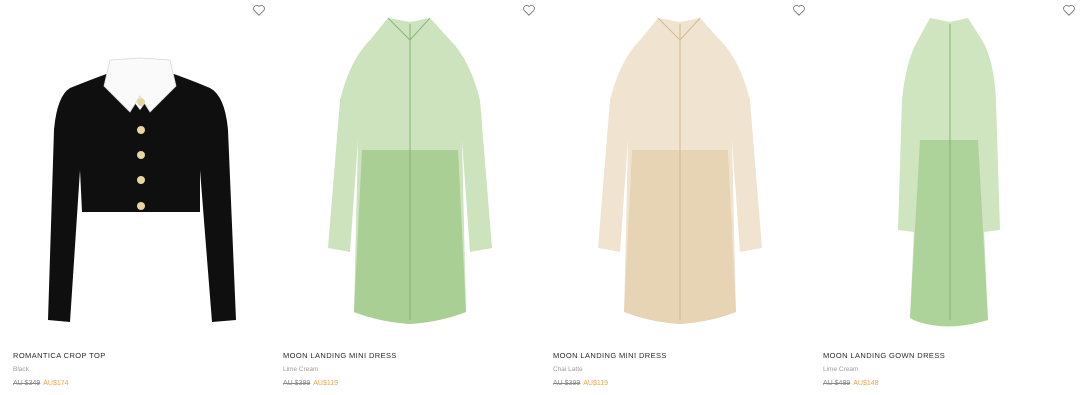 This screenshot has height=395, width=1080. What do you see at coordinates (568, 369) in the screenshot?
I see `product-colour: Chai Latte` at bounding box center [568, 369].